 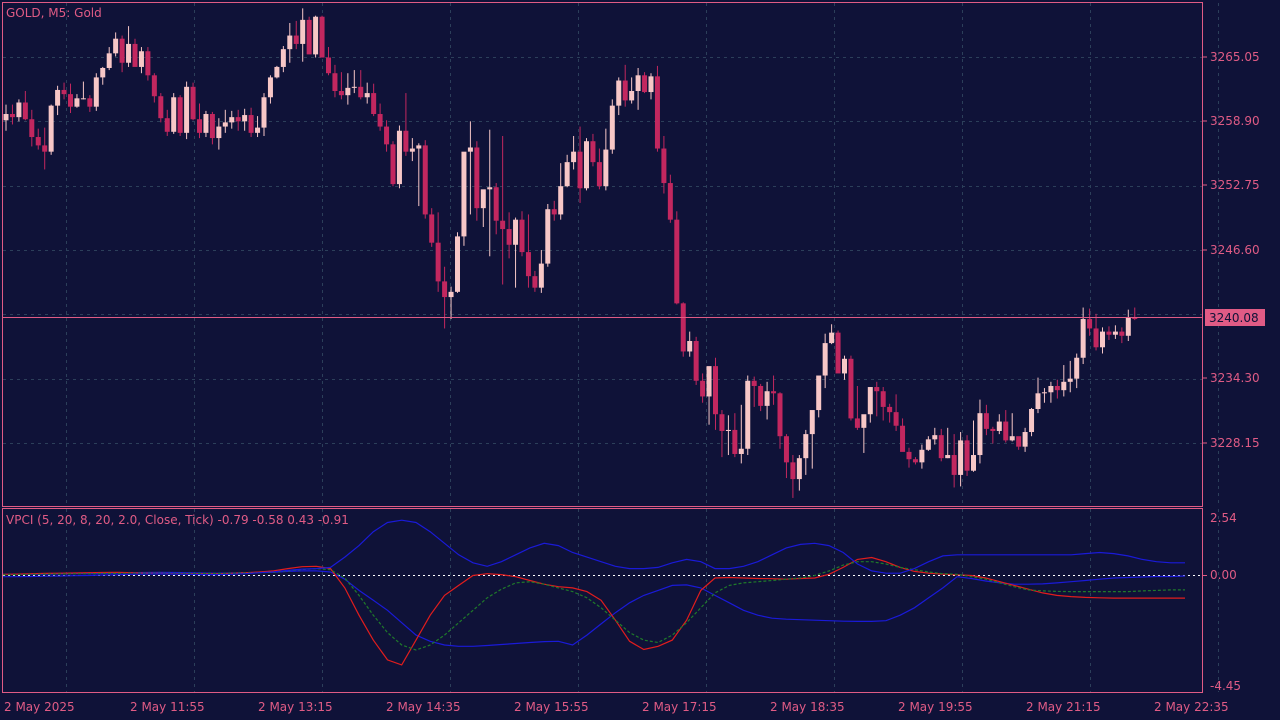 I want to click on price-tick-1: 3265.05, so click(x=1235, y=57).